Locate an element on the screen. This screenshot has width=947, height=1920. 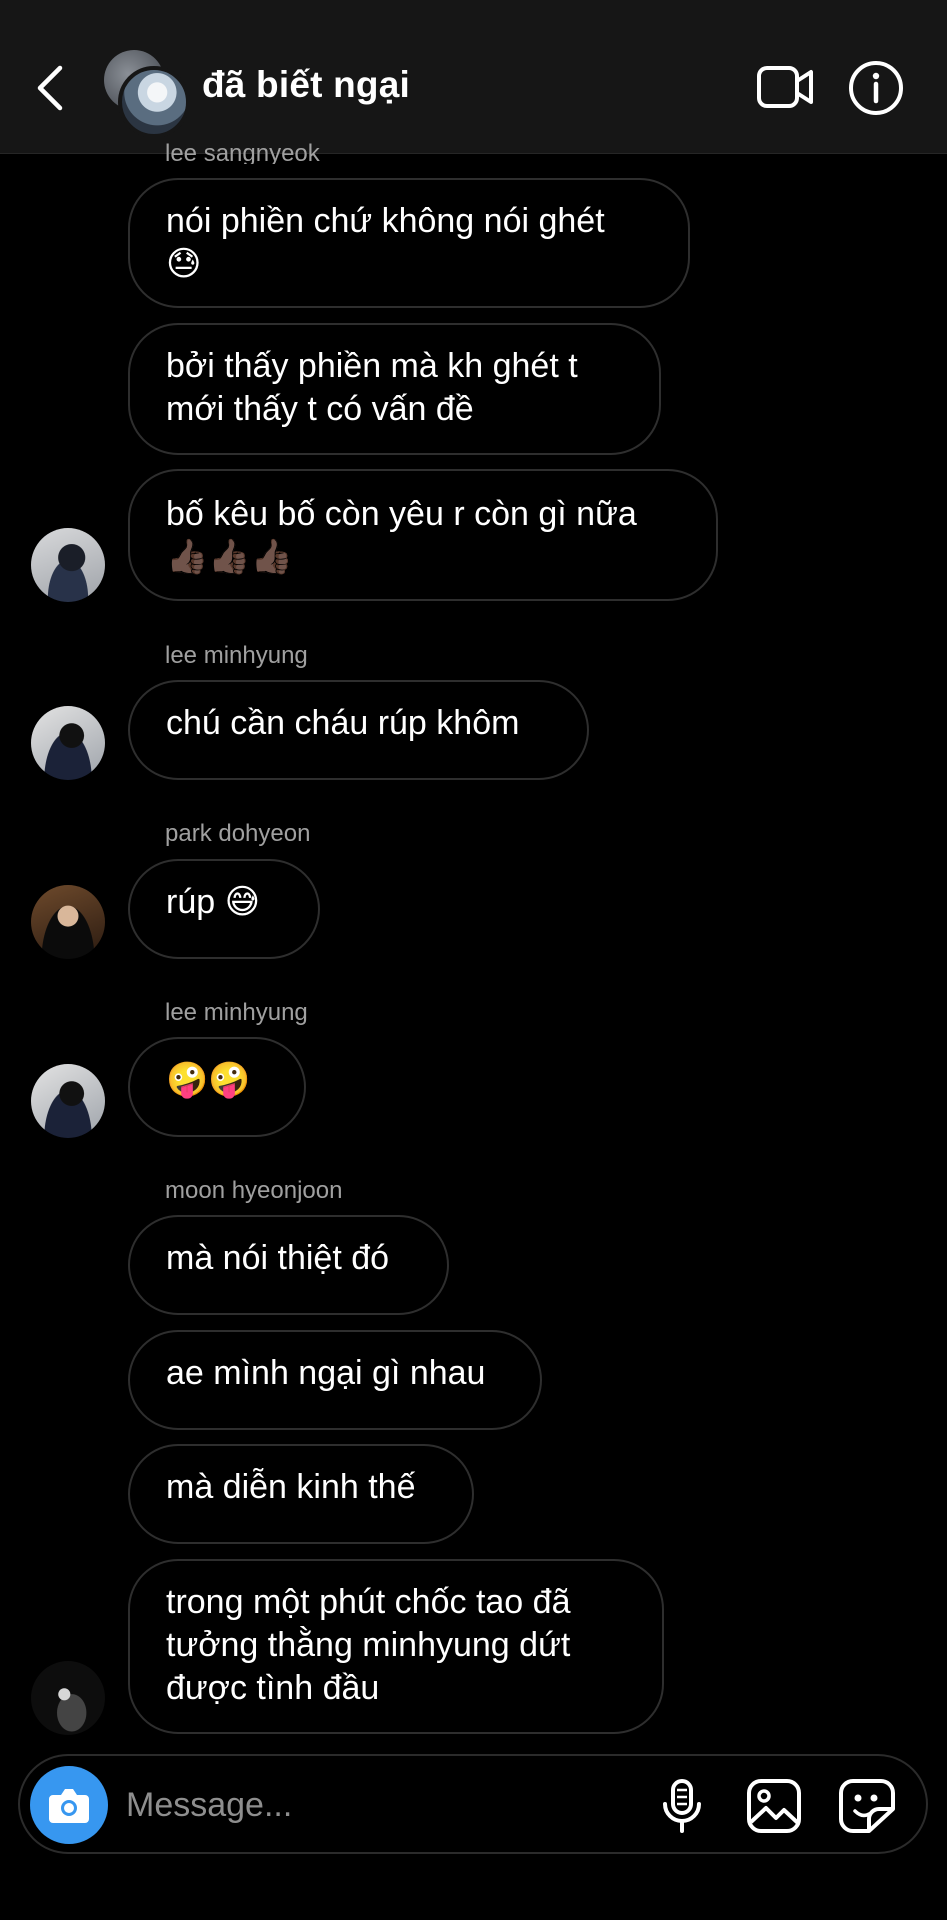
message-bubble: nói phiền chứ không nói ghét 😓 is located at coordinates (409, 243).